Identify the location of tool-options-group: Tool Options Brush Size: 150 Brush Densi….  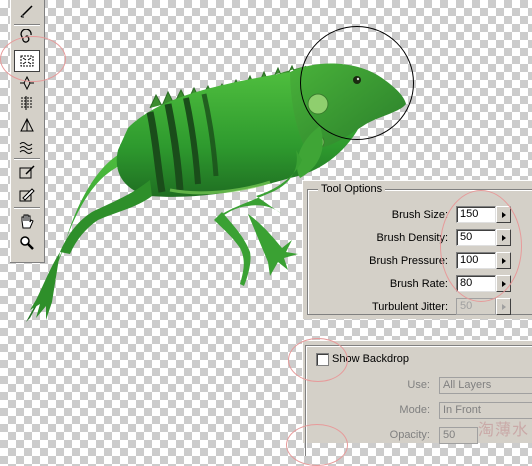
(419, 249).